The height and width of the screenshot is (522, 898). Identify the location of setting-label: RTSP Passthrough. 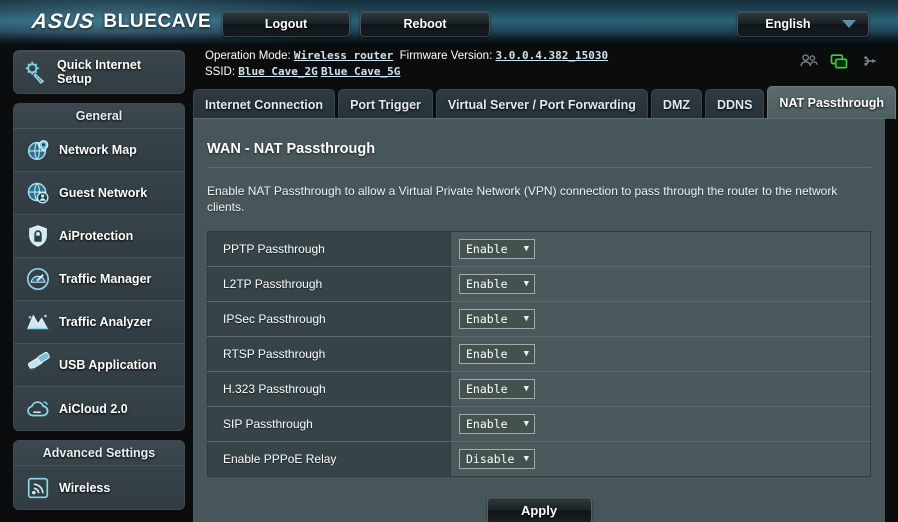
(329, 354).